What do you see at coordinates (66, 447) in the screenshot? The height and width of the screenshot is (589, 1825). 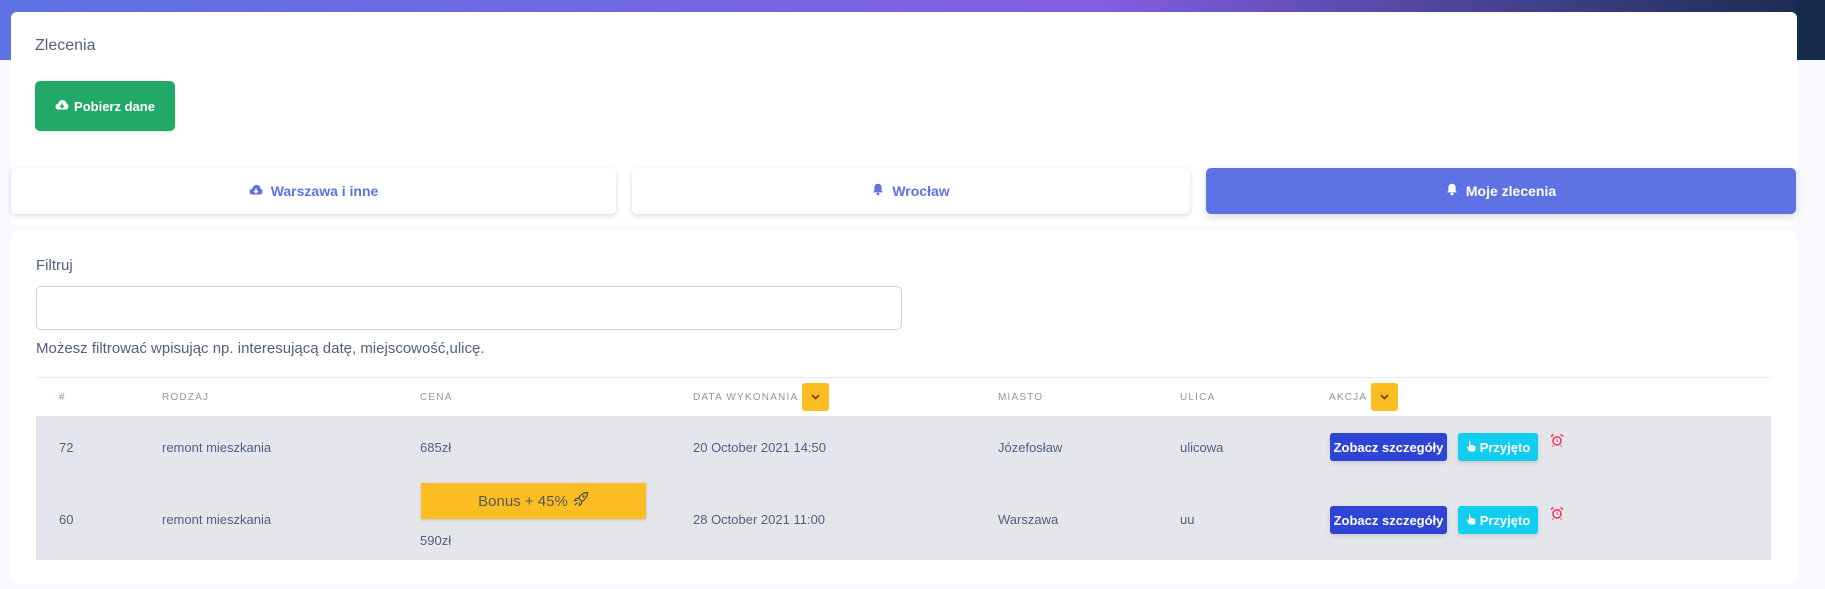 I see `cell-id: 72` at bounding box center [66, 447].